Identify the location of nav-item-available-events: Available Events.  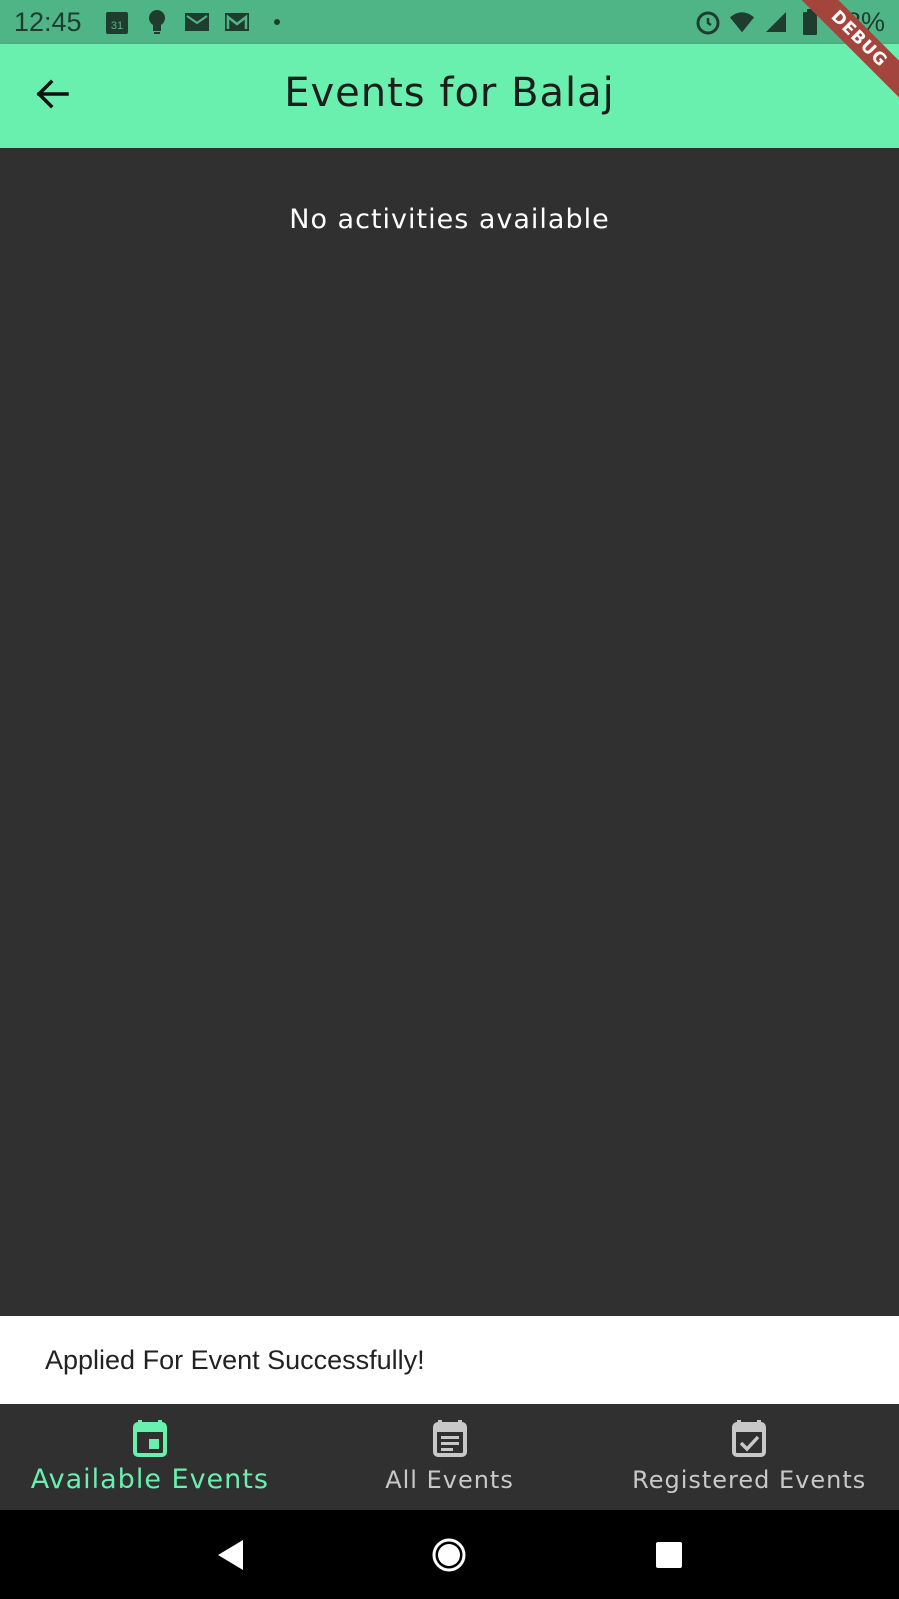
(150, 1457).